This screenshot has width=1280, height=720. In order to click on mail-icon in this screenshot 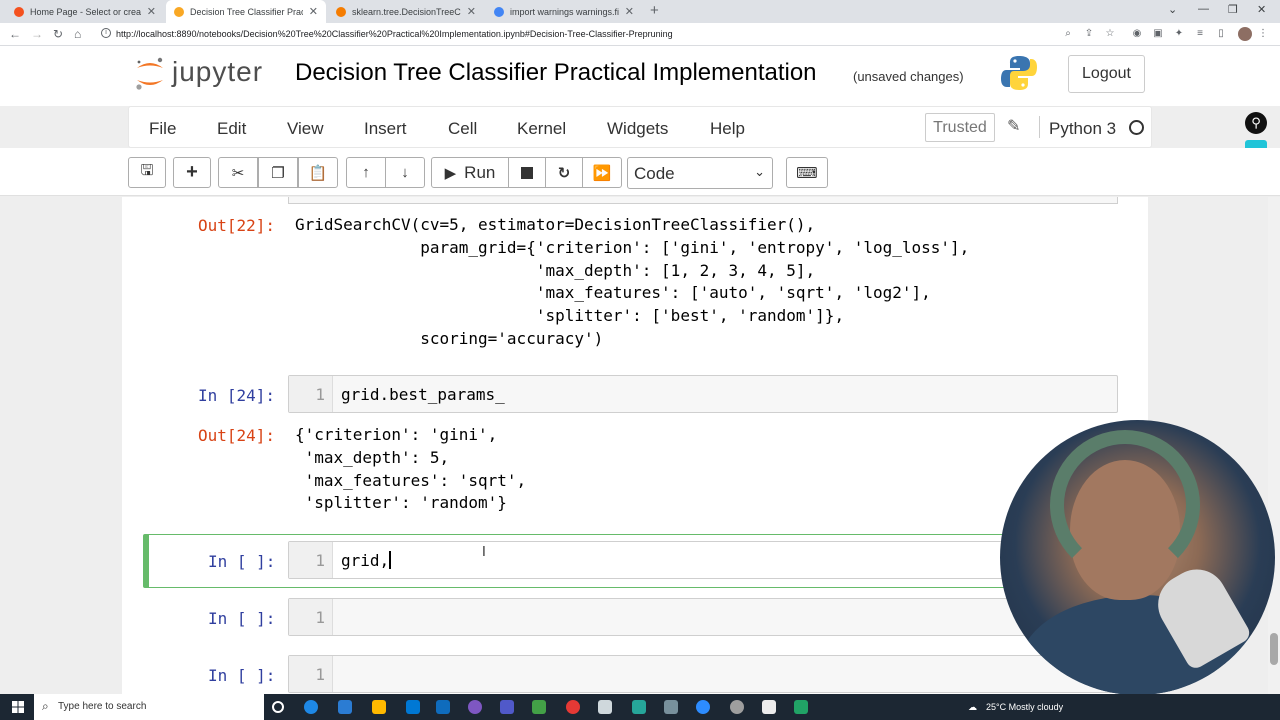, I will do `click(443, 707)`.